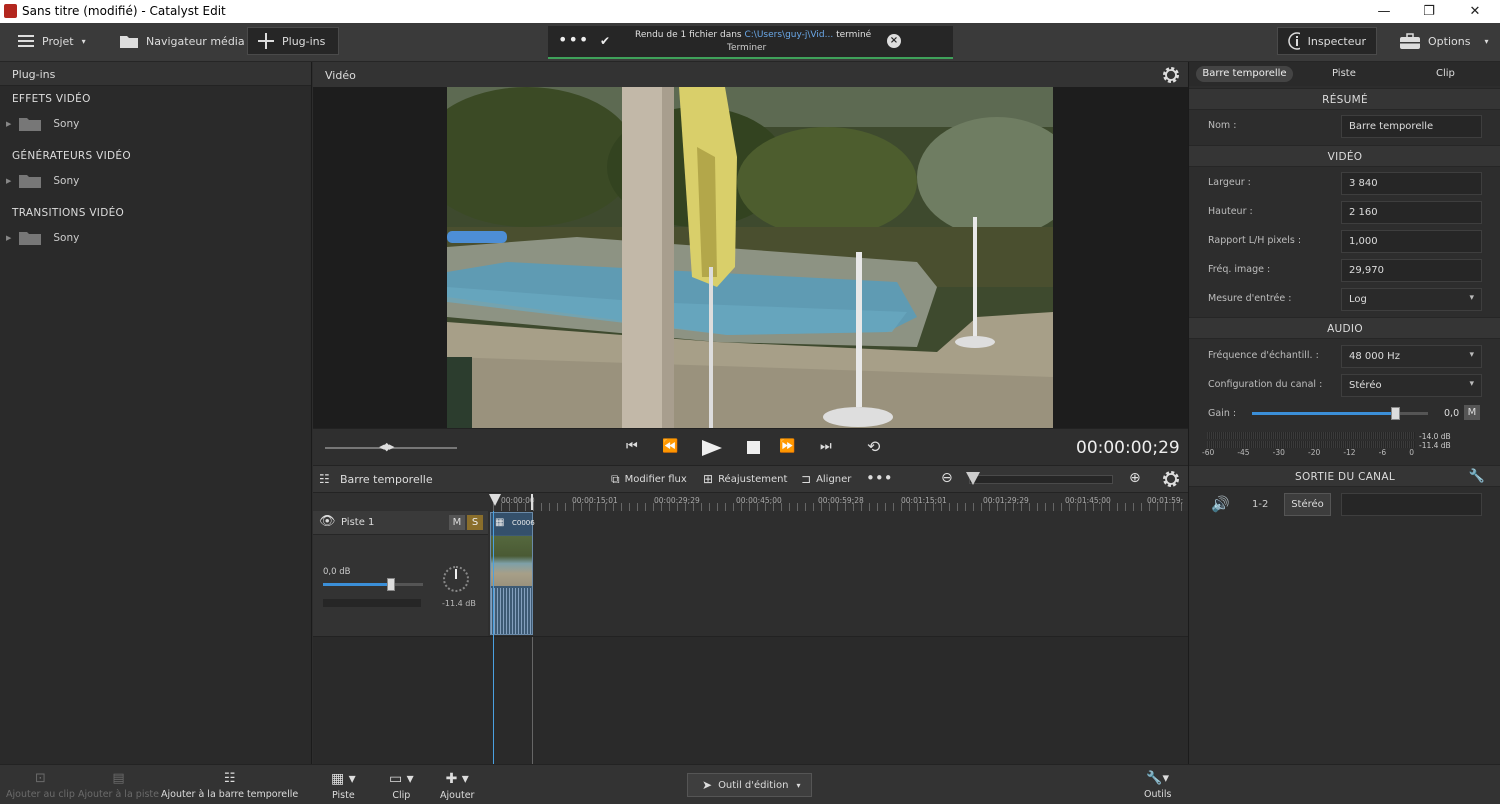  I want to click on scale-label: -6, so click(1382, 452).